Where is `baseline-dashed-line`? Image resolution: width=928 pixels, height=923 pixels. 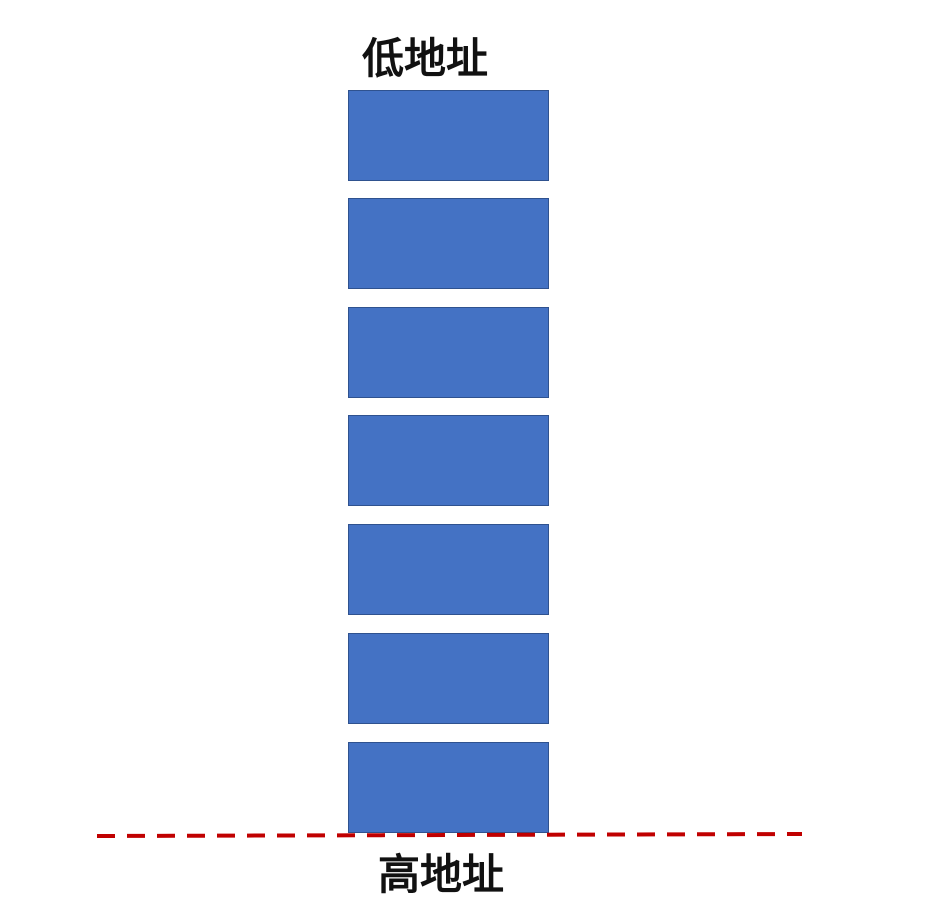
baseline-dashed-line is located at coordinates (449, 835).